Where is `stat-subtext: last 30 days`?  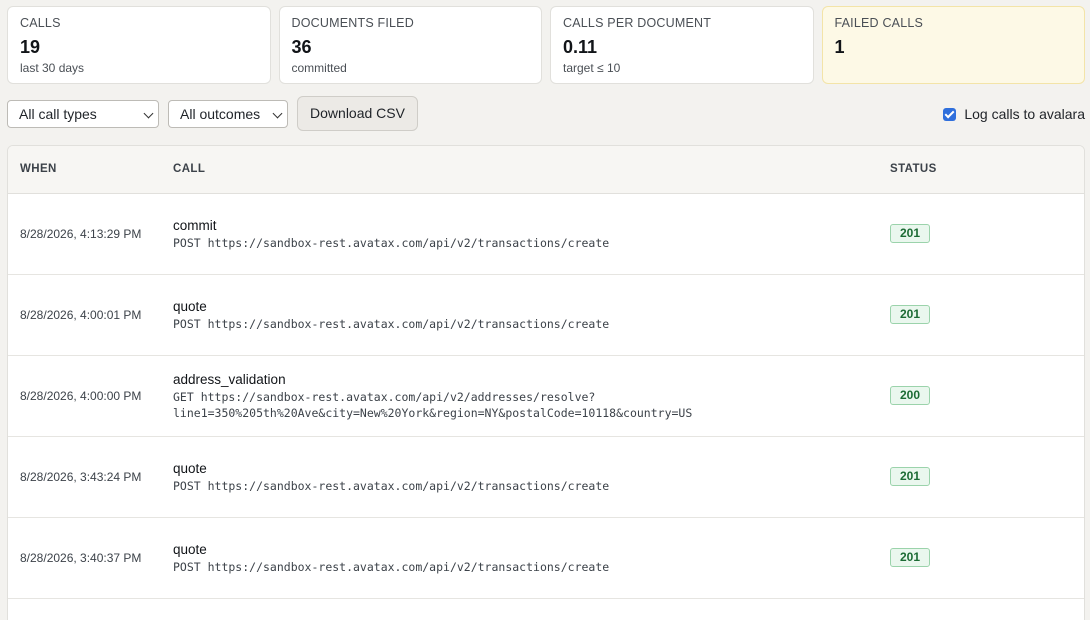 stat-subtext: last 30 days is located at coordinates (52, 68).